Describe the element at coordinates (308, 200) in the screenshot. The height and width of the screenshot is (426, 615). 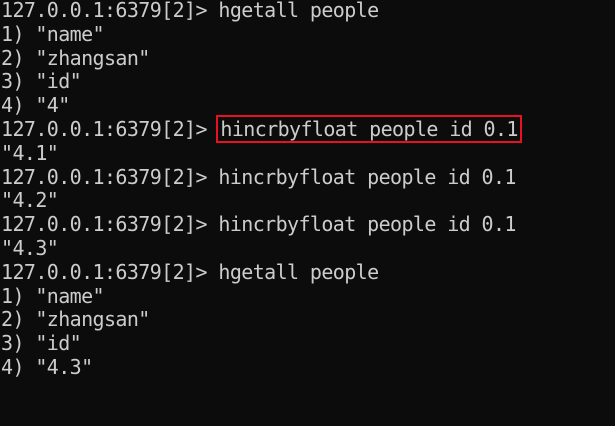
I see `terminal-line: "4.2"` at that location.